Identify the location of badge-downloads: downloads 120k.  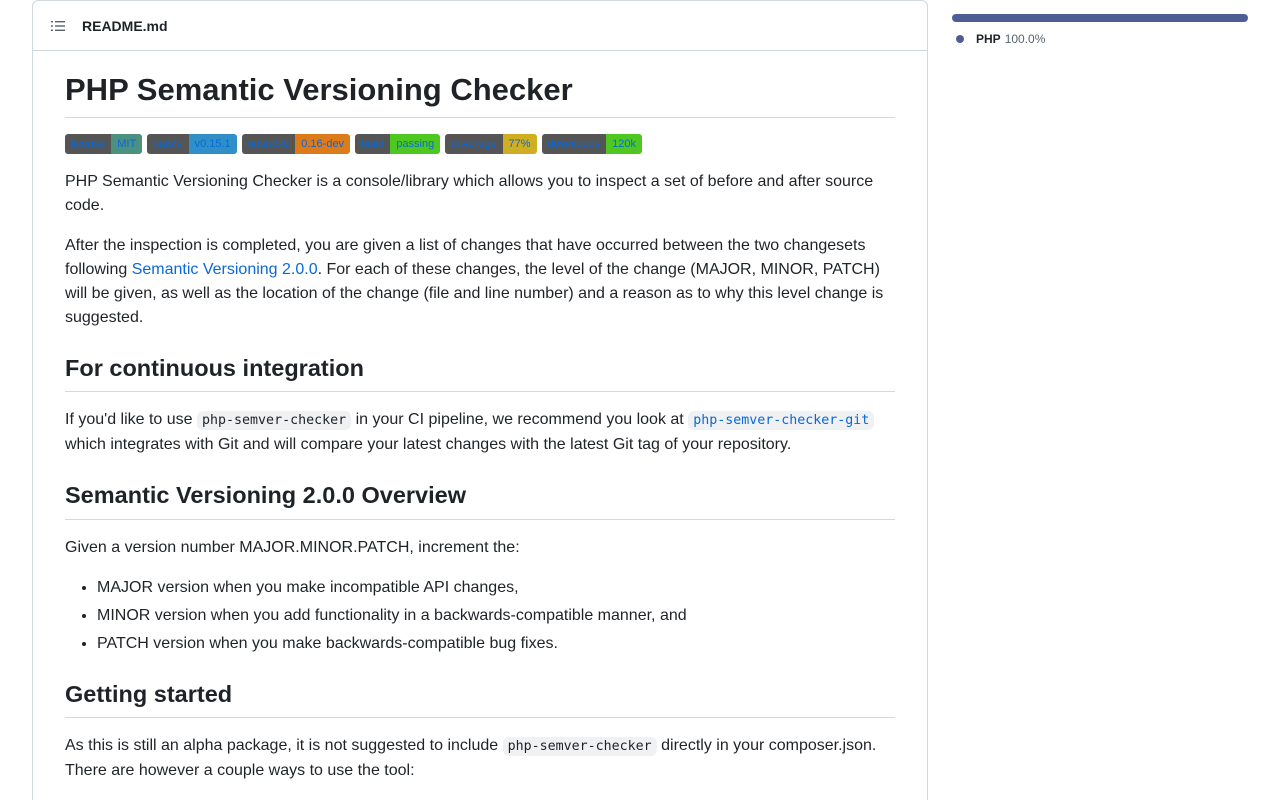
(591, 143).